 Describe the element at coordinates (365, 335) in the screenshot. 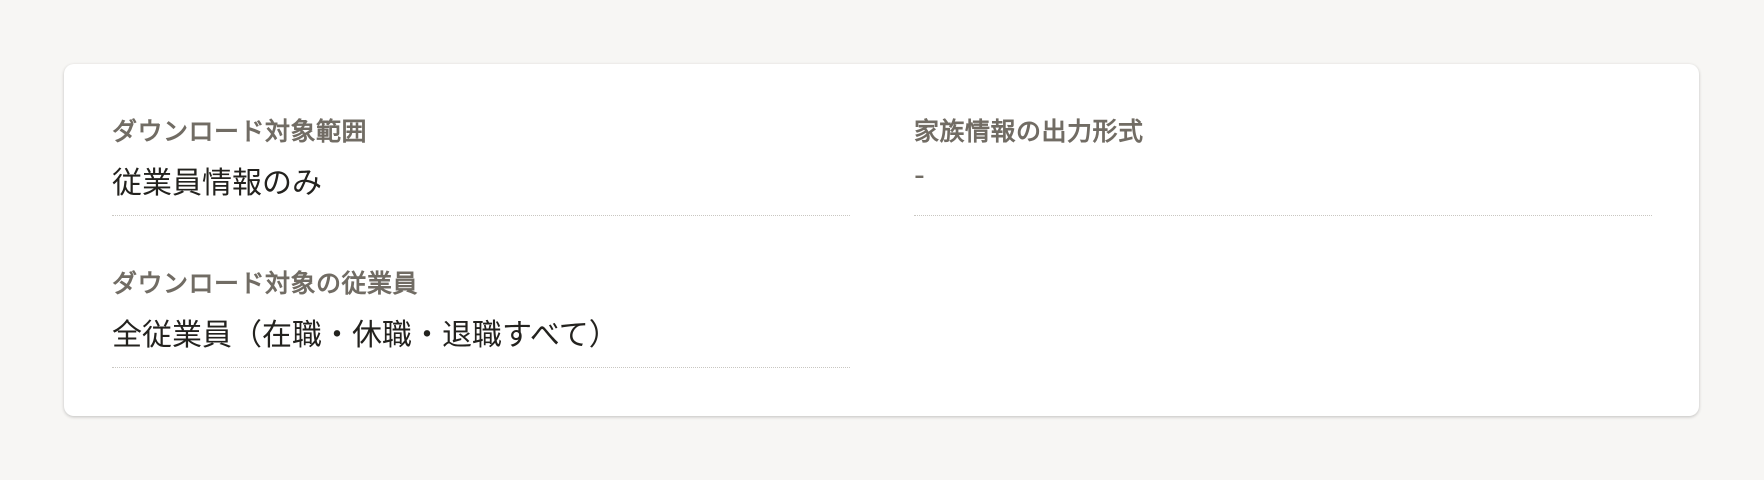

I see `target-employees-value: 全従業員（在職・休職・退職すべて）` at that location.